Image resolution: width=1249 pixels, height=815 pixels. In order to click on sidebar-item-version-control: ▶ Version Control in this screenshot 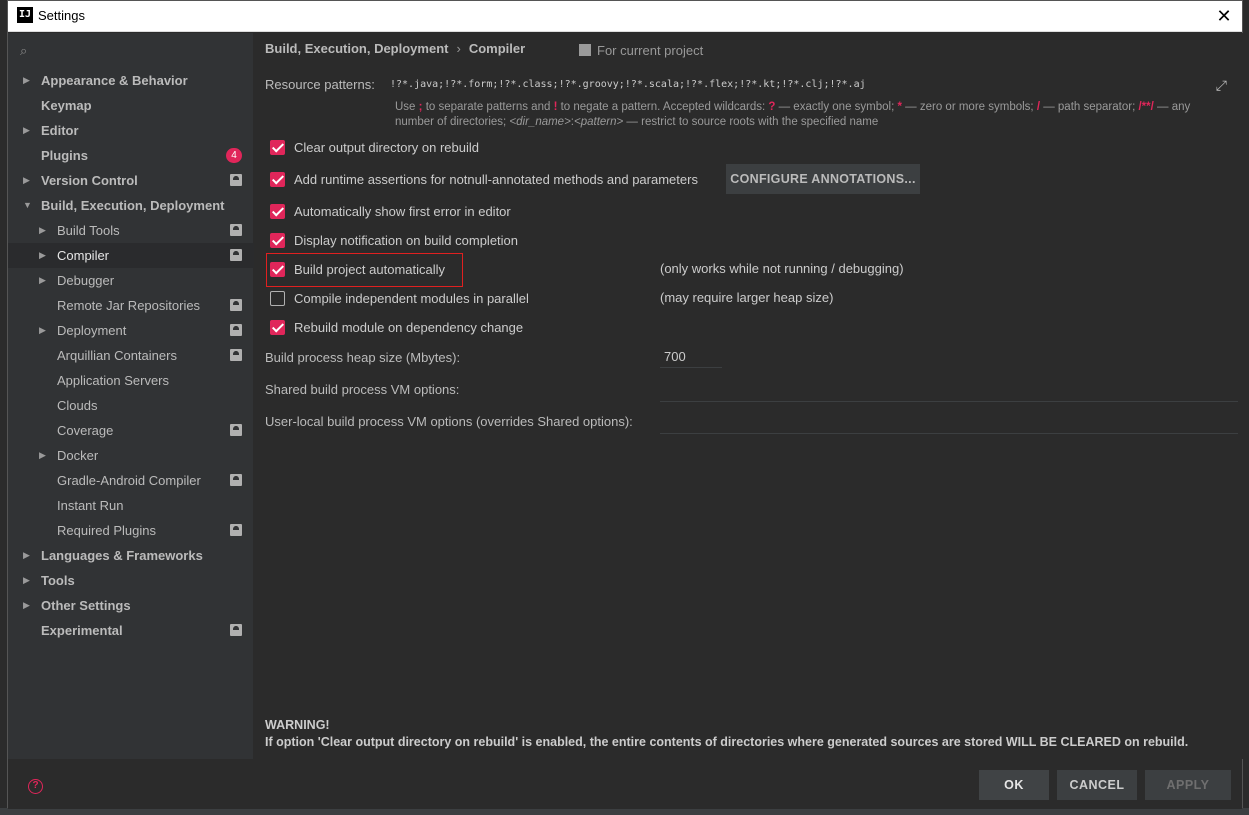, I will do `click(131, 180)`.